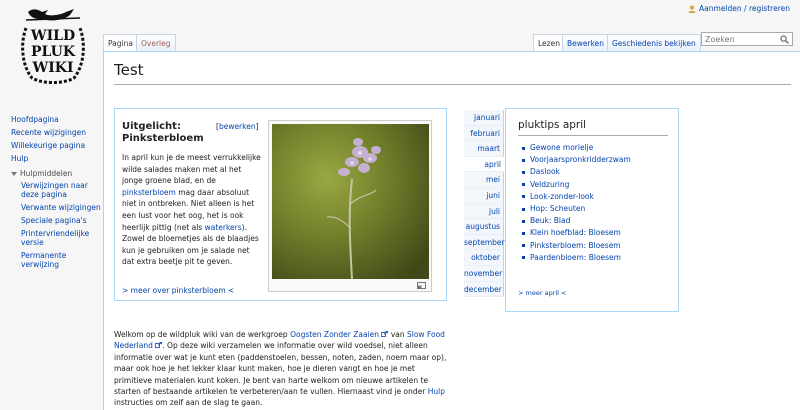  Describe the element at coordinates (149, 192) in the screenshot. I see `pinksterbloem-link: pinksterbloem` at that location.